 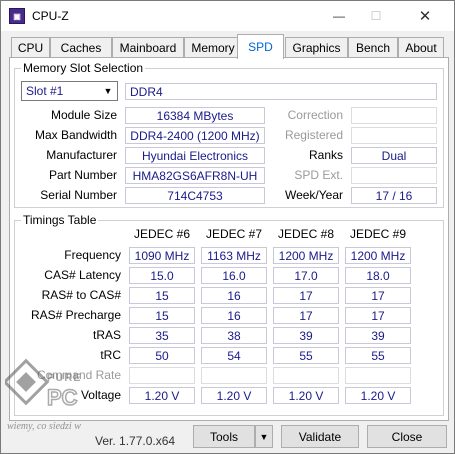 I want to click on tab-memory: Memory, so click(x=213, y=47).